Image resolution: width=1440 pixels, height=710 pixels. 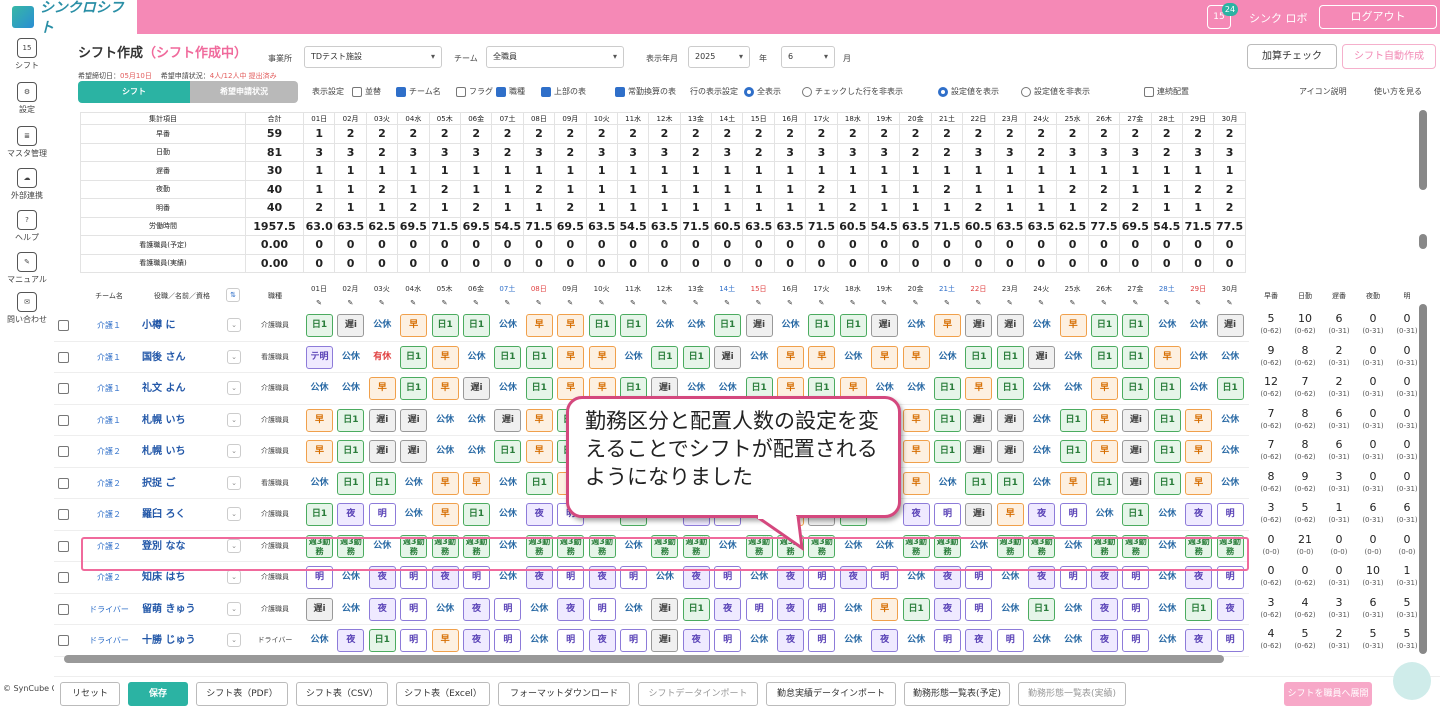 What do you see at coordinates (342, 694) in the screenshot?
I see `csv-button: シフト表（CSV）` at bounding box center [342, 694].